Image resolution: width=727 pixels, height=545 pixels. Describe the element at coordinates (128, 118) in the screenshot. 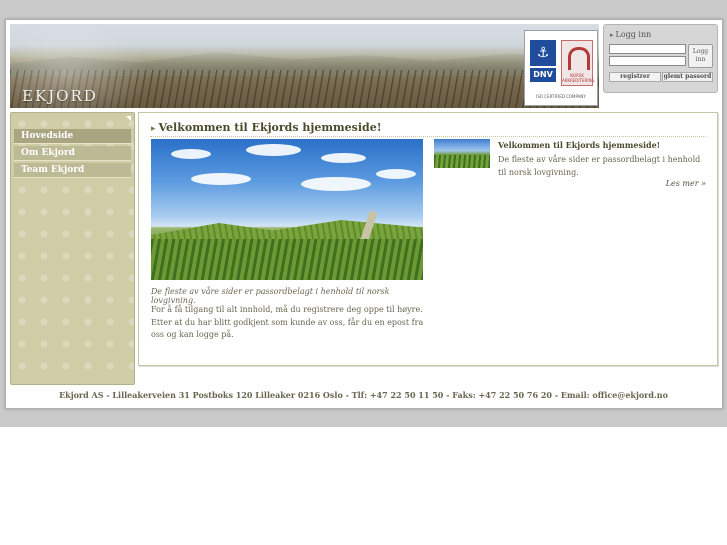

I see `sidebar-corner-icon` at that location.